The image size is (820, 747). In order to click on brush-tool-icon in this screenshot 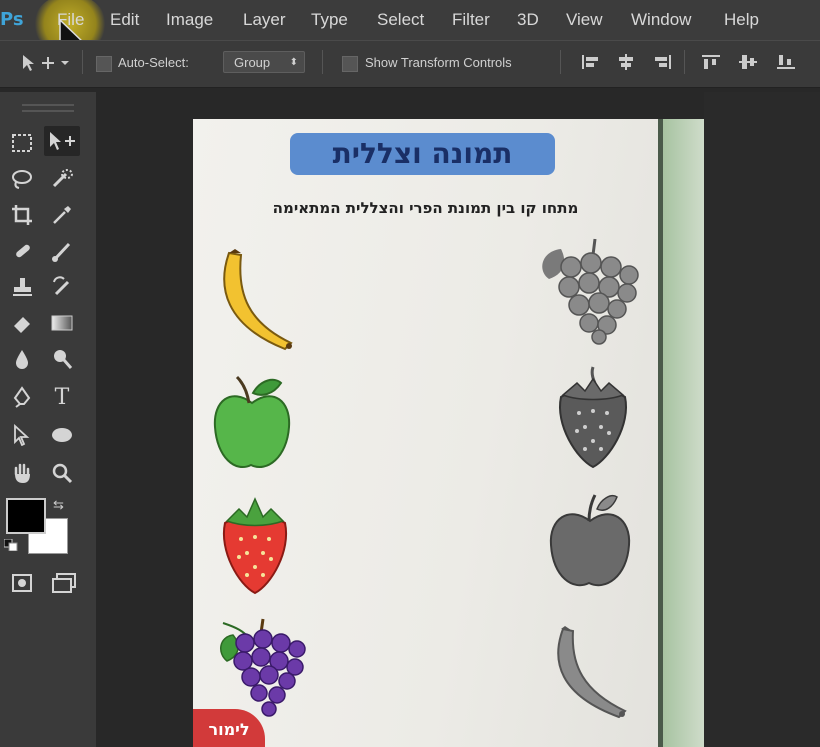, I will do `click(62, 251)`.